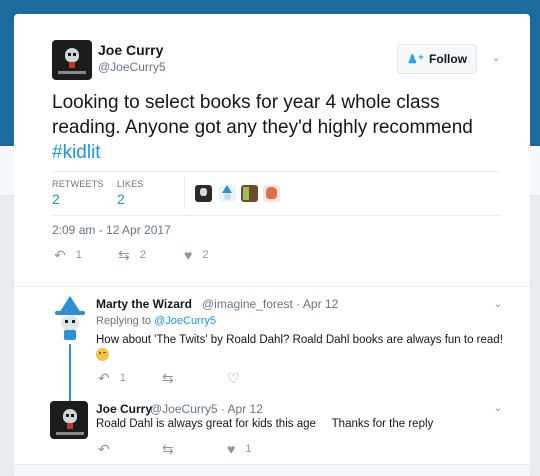  What do you see at coordinates (144, 304) in the screenshot?
I see `reply-author-name: Marty the Wizard` at bounding box center [144, 304].